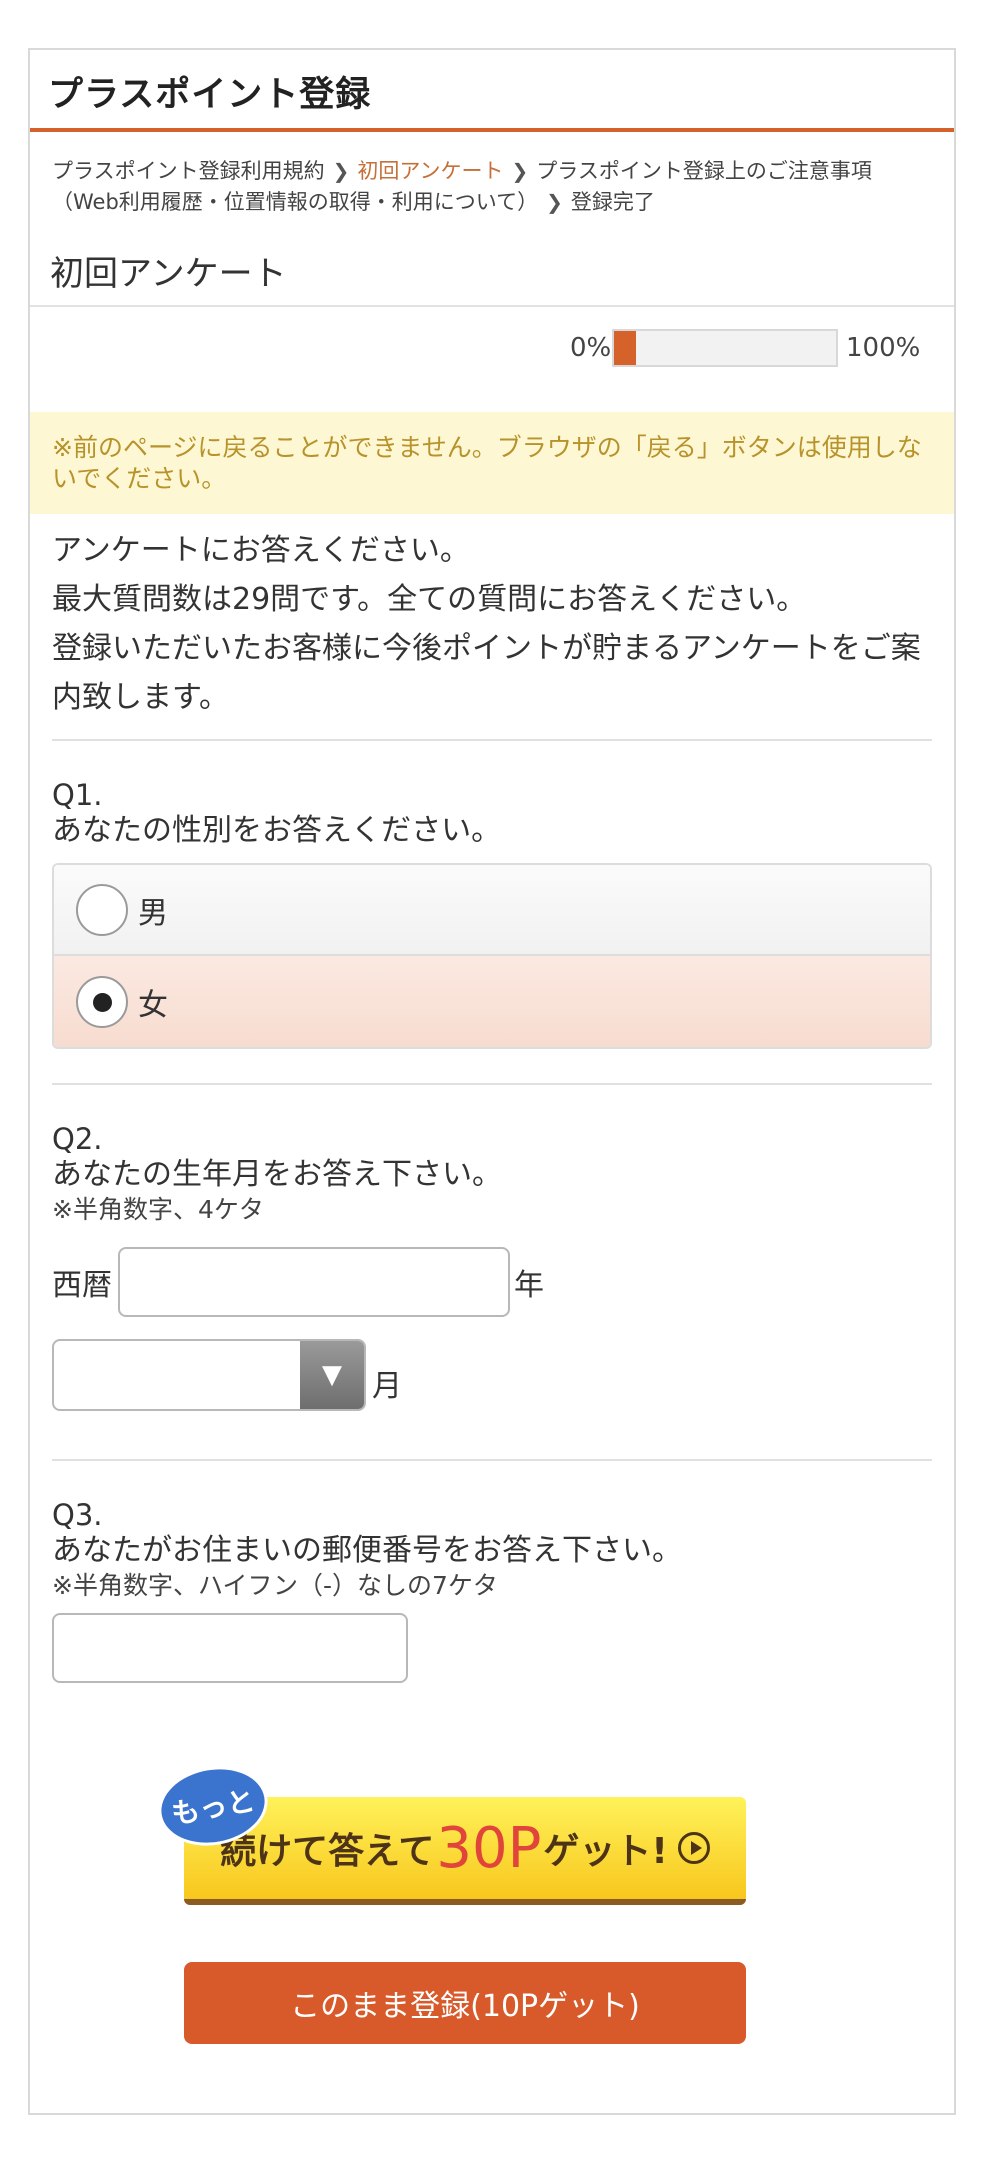  What do you see at coordinates (153, 1005) in the screenshot?
I see `radio-option-label: 女` at bounding box center [153, 1005].